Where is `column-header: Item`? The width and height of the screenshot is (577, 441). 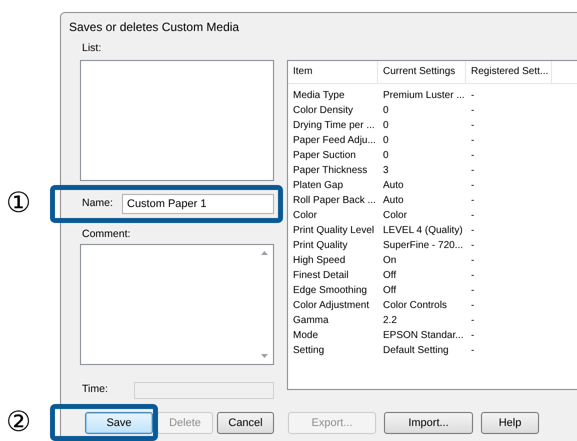 column-header: Item is located at coordinates (333, 72).